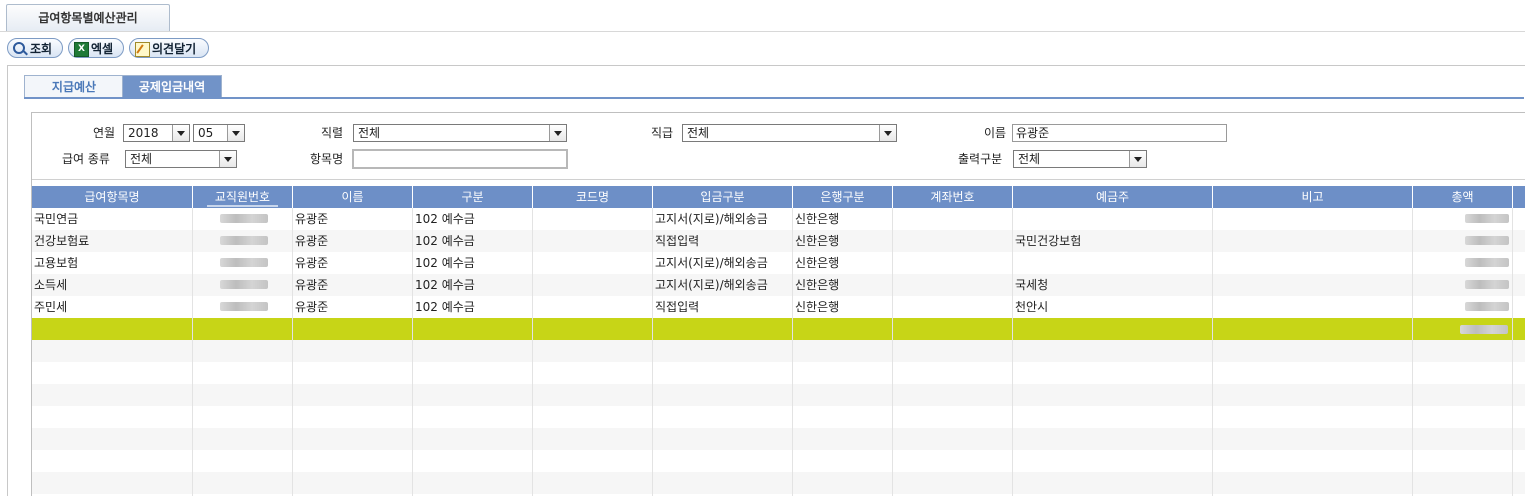  What do you see at coordinates (1048, 241) in the screenshot?
I see `cell-holder: 국민건강보험` at bounding box center [1048, 241].